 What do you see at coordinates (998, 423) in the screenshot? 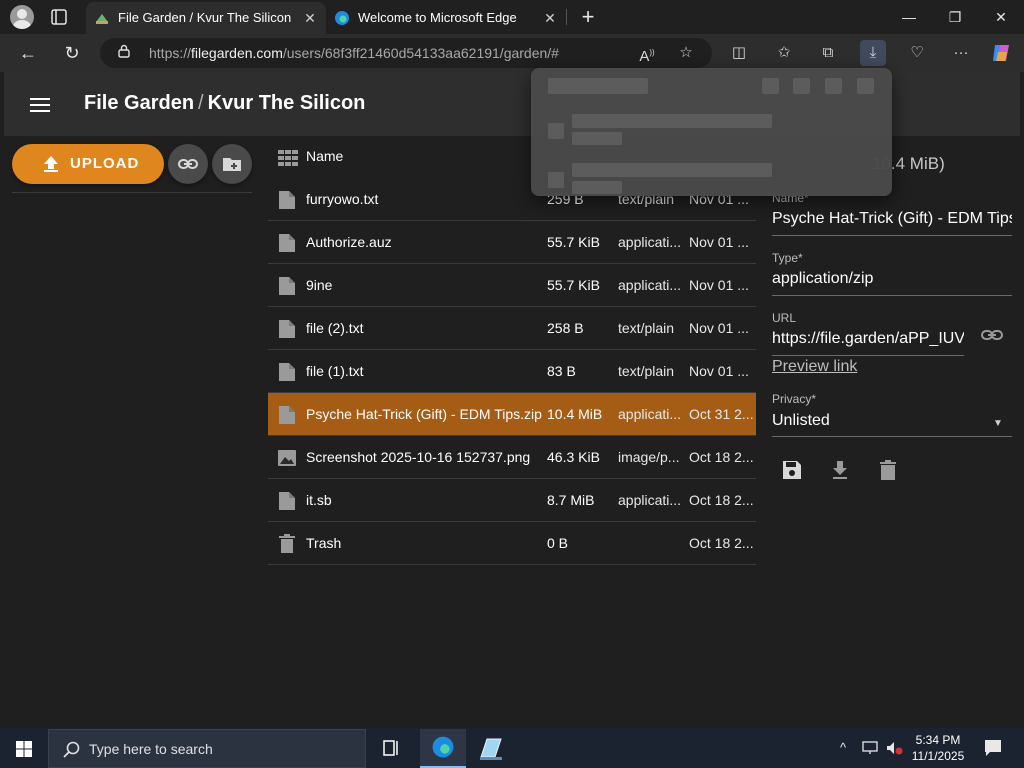
I see `privacy-dropdown-arrow-icon: ▼` at bounding box center [998, 423].